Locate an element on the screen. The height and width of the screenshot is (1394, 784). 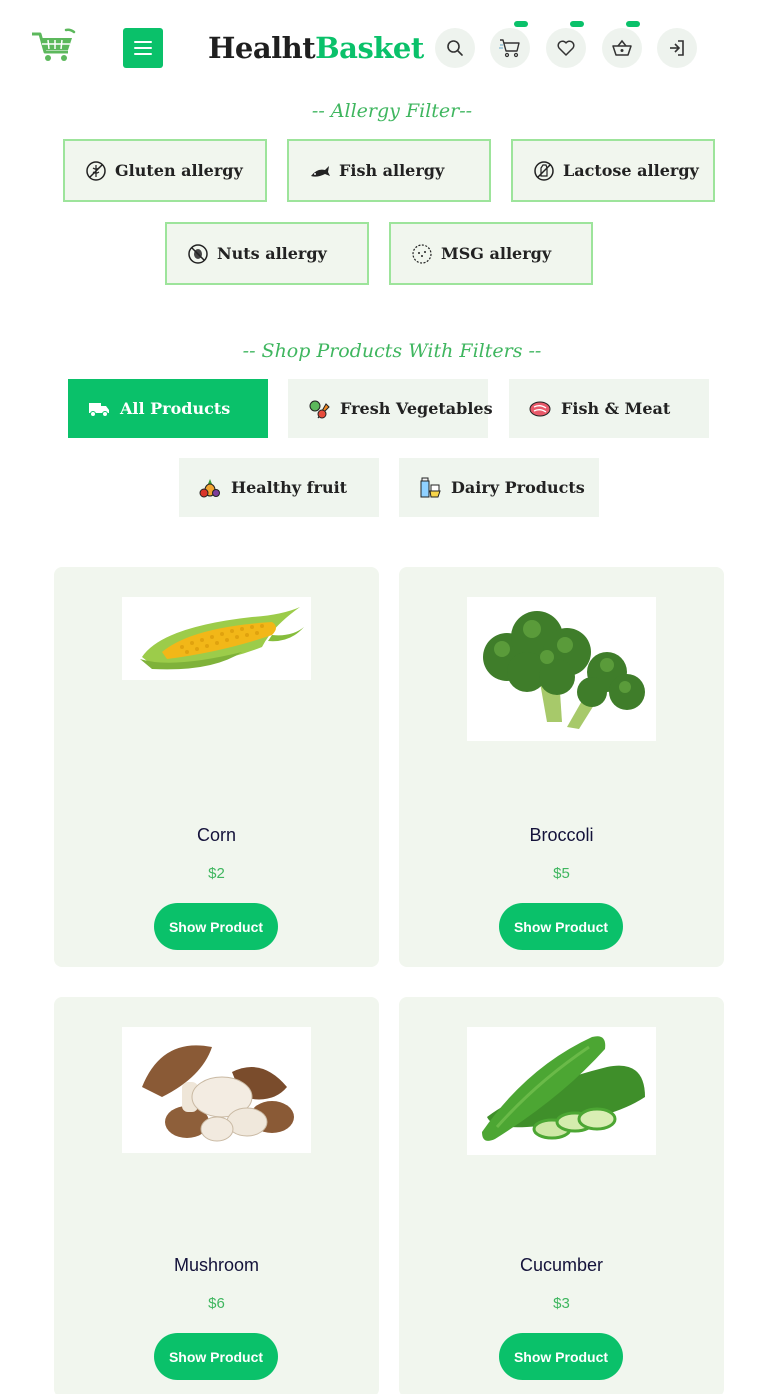
shopping-cart-logo is located at coordinates (53, 46).